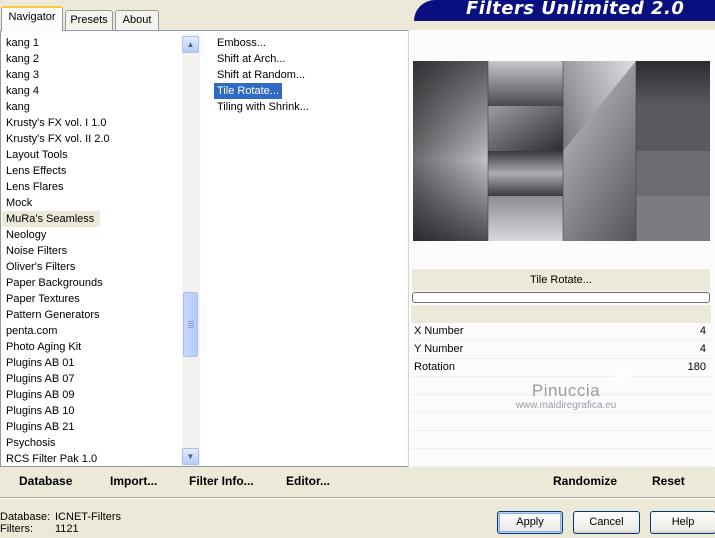 The height and width of the screenshot is (538, 715). What do you see at coordinates (34, 251) in the screenshot?
I see `category-item: Noise Filters` at bounding box center [34, 251].